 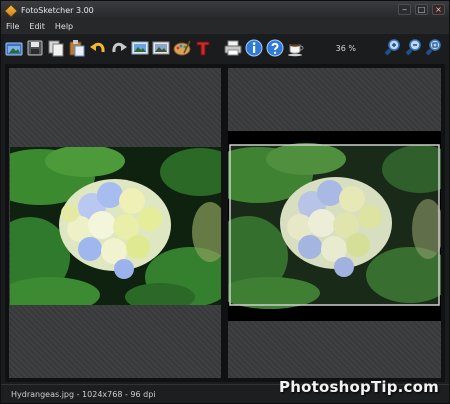 I want to click on menu-bar: File Edit Help, so click(x=225, y=26).